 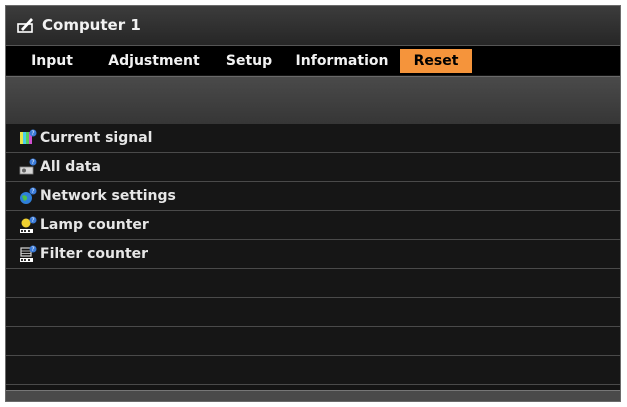 What do you see at coordinates (154, 61) in the screenshot?
I see `tab-adjustment: Adjustment` at bounding box center [154, 61].